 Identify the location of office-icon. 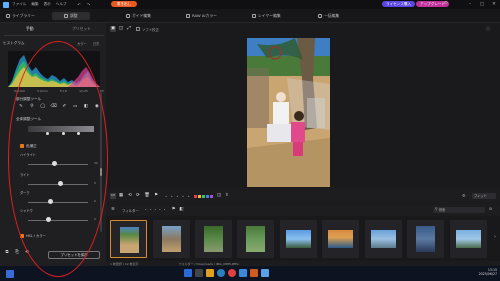
(254, 273).